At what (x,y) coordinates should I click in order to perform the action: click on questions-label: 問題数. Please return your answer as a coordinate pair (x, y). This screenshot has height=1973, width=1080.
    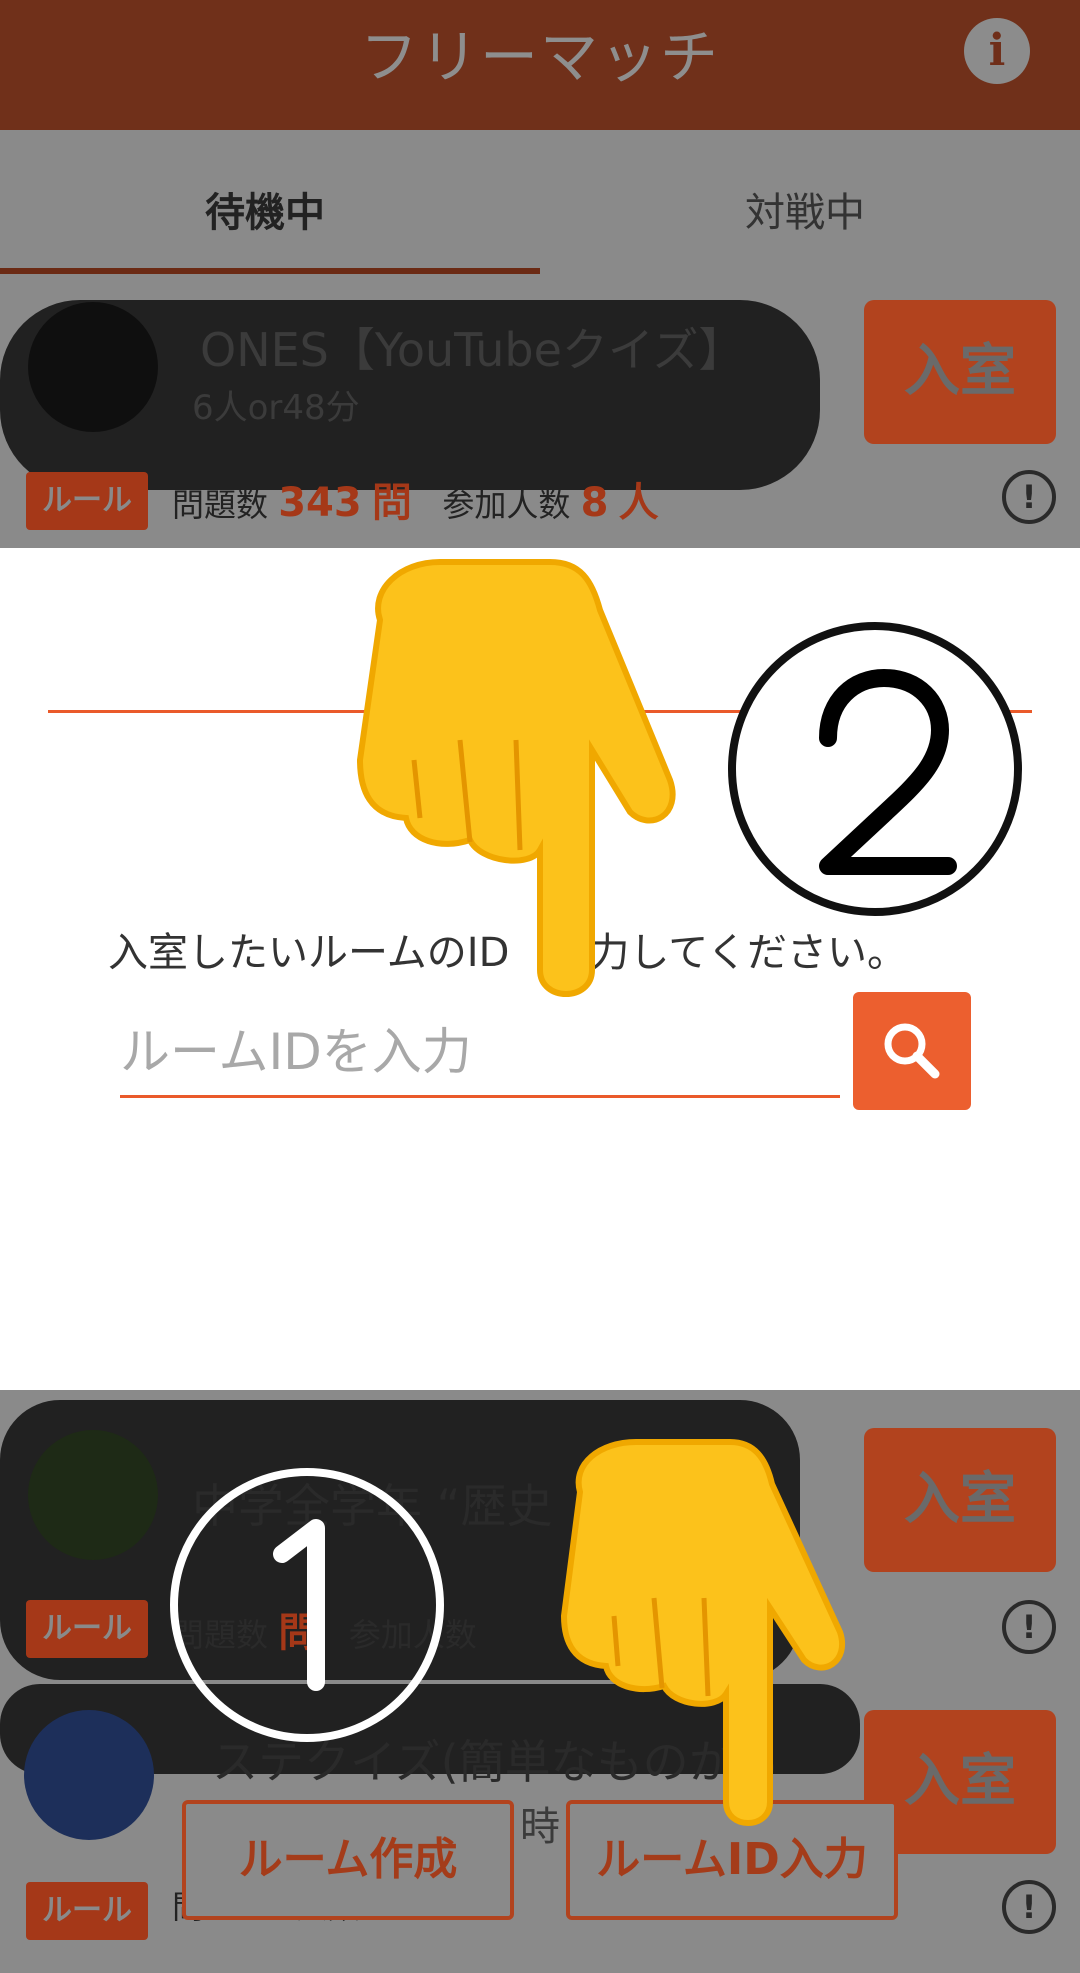
    Looking at the image, I should click on (220, 505).